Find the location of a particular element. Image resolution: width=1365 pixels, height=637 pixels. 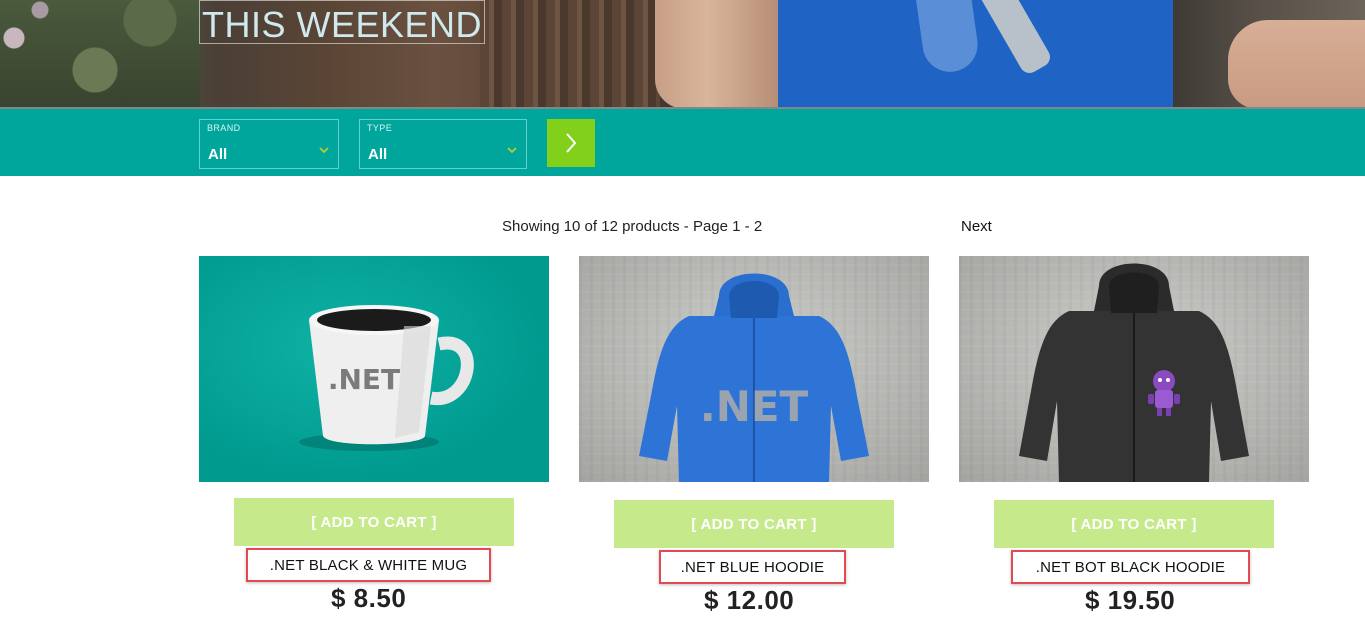

type-select: TYPE All is located at coordinates (443, 144).